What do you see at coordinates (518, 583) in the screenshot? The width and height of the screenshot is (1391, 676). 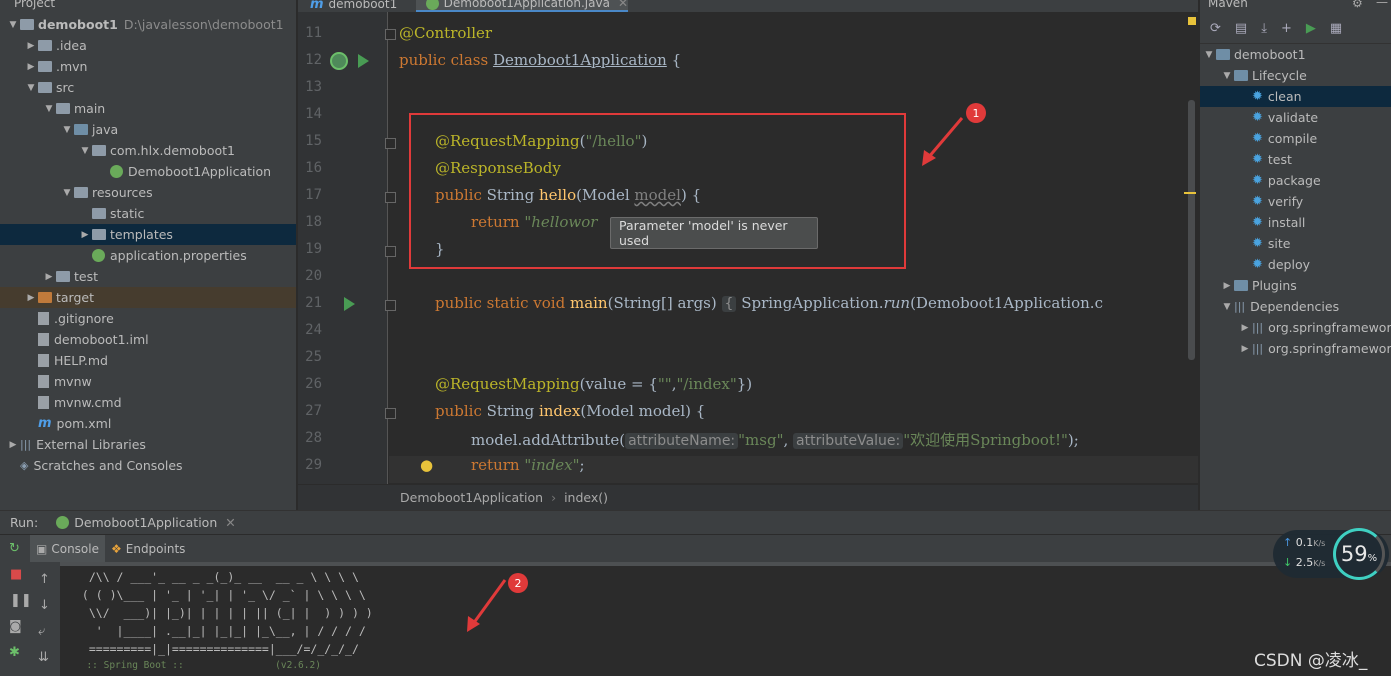 I see `annotation-badge-2: 2` at bounding box center [518, 583].